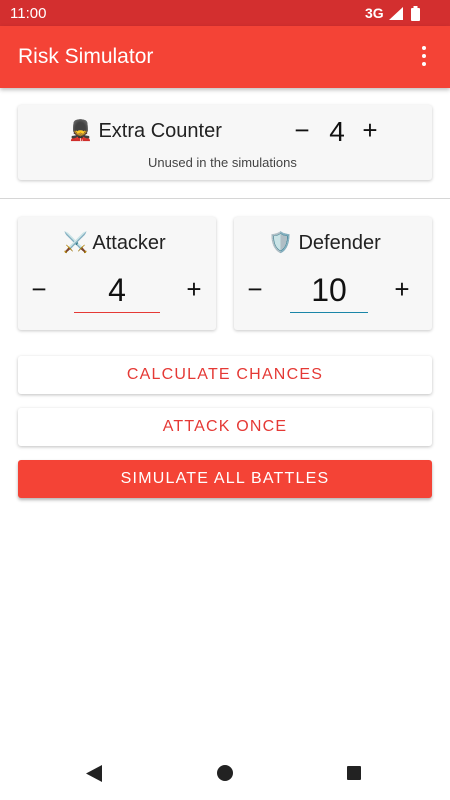 Image resolution: width=450 pixels, height=800 pixels. I want to click on attacker-decrement-button: −, so click(39, 289).